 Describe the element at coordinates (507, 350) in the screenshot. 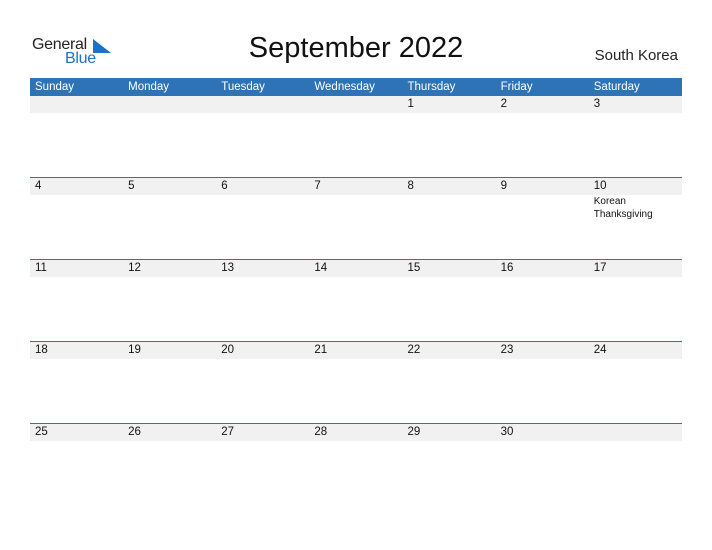

I see `day-number: 23` at that location.